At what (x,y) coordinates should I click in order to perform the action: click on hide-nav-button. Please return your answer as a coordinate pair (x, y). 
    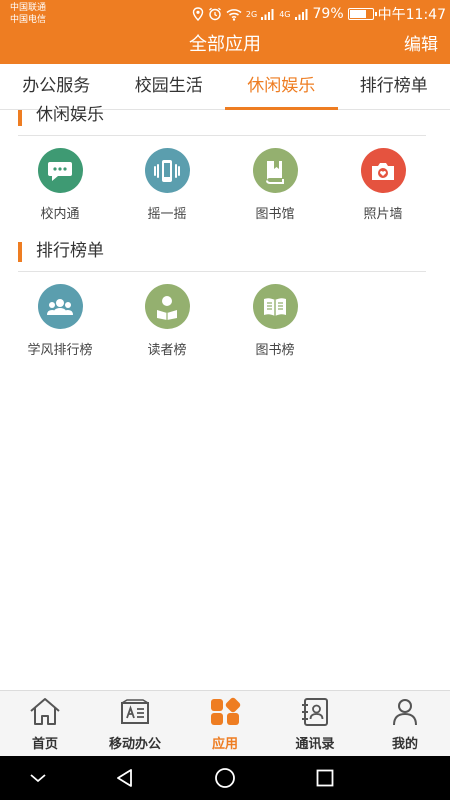
    Looking at the image, I should click on (38, 778).